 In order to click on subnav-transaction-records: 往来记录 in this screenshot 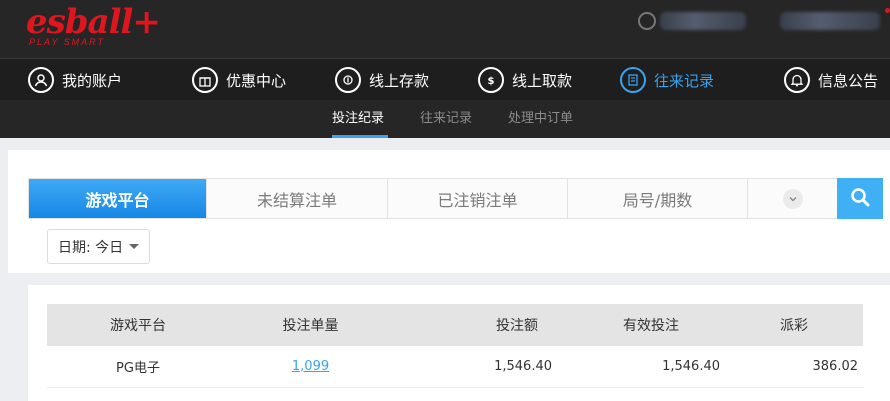, I will do `click(446, 119)`.